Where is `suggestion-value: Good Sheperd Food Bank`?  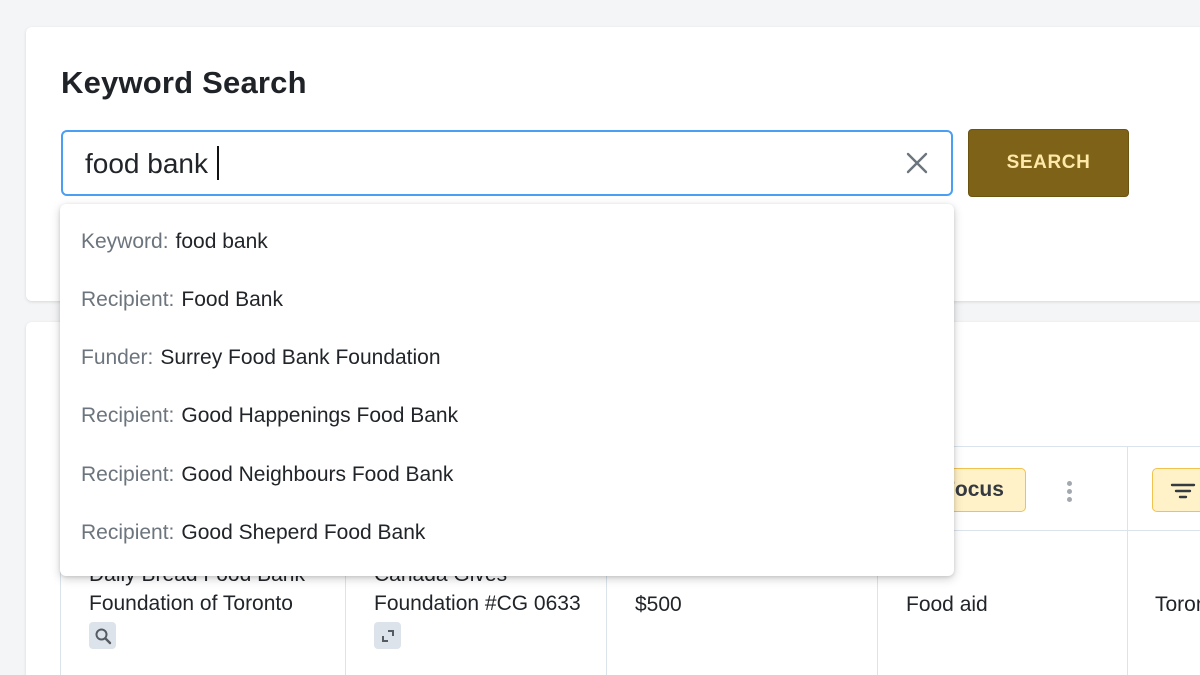 suggestion-value: Good Sheperd Food Bank is located at coordinates (303, 532).